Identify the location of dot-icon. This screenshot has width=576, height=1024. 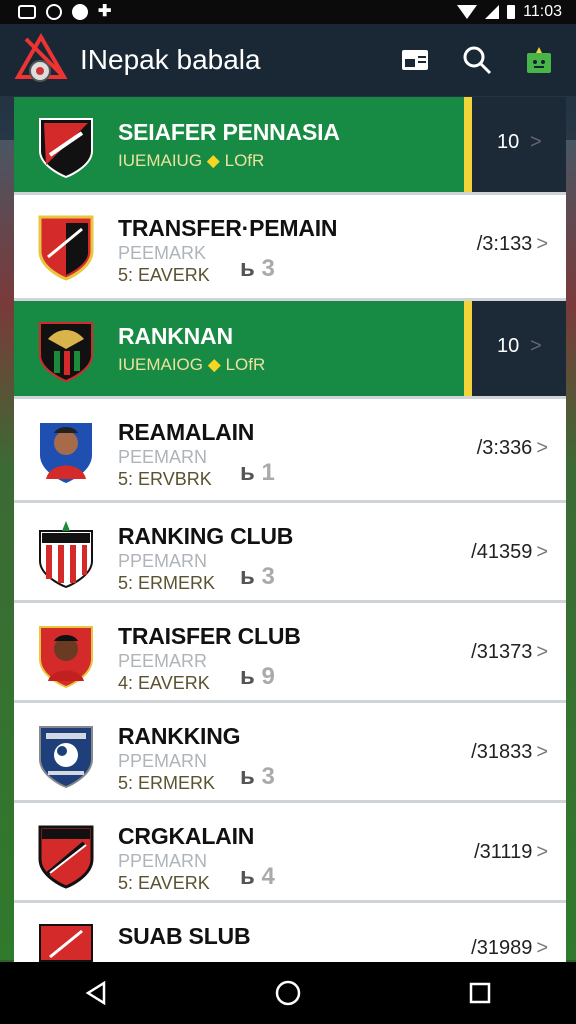
(80, 12).